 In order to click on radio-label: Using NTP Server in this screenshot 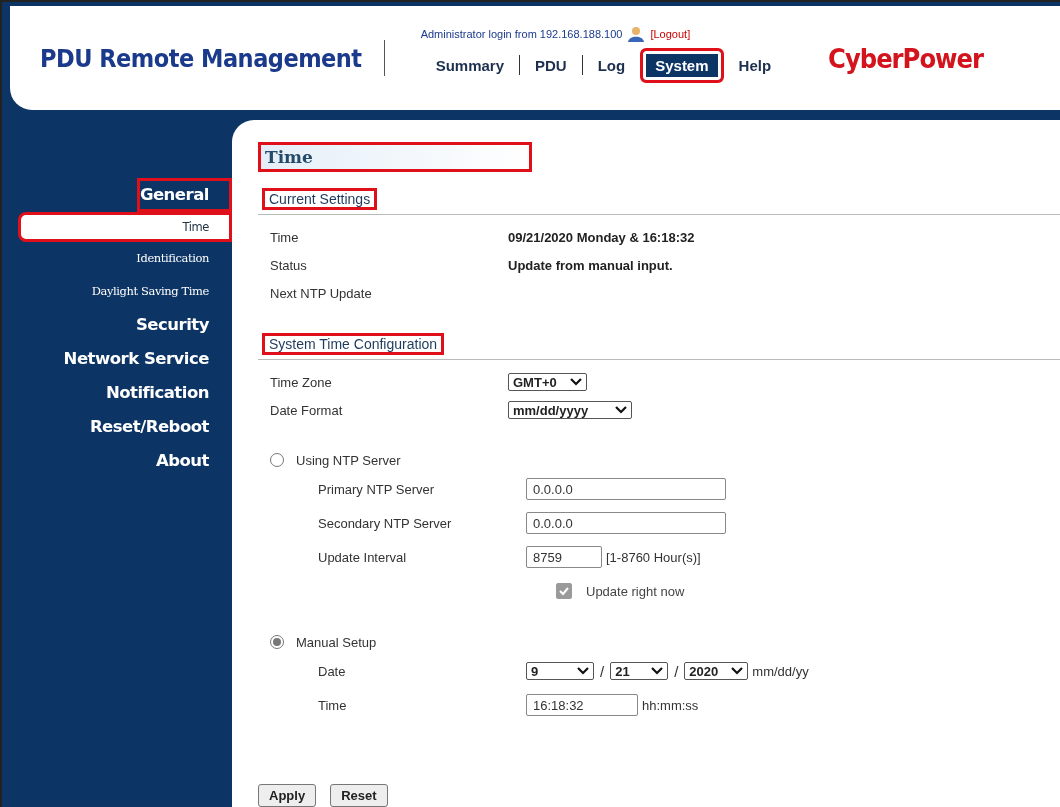, I will do `click(348, 460)`.